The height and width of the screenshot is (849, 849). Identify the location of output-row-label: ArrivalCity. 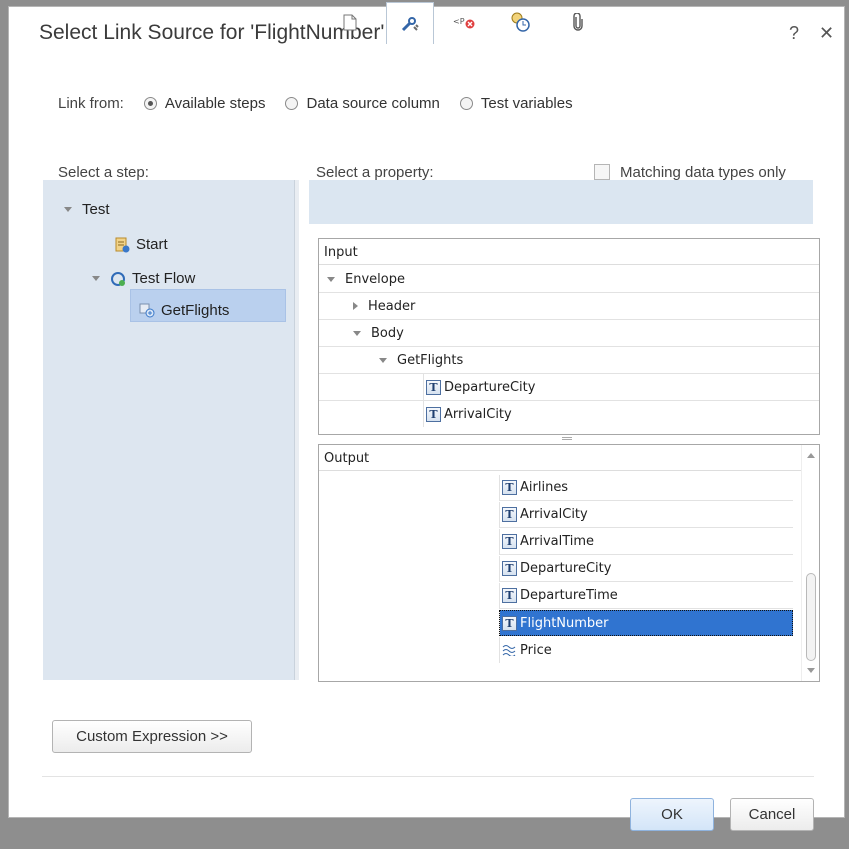
(554, 514).